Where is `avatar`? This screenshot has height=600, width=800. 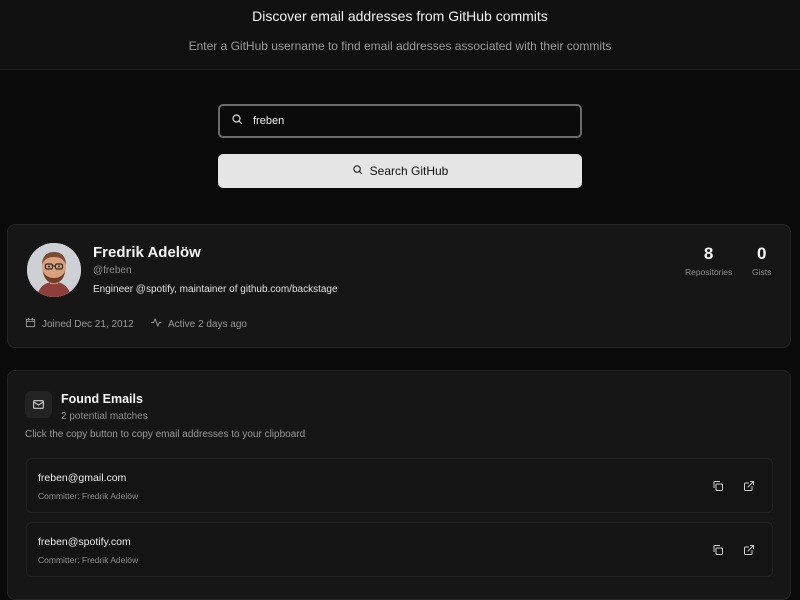
avatar is located at coordinates (54, 270).